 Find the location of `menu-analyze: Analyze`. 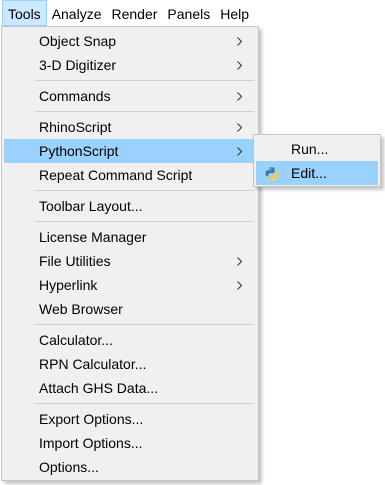

menu-analyze: Analyze is located at coordinates (77, 13).